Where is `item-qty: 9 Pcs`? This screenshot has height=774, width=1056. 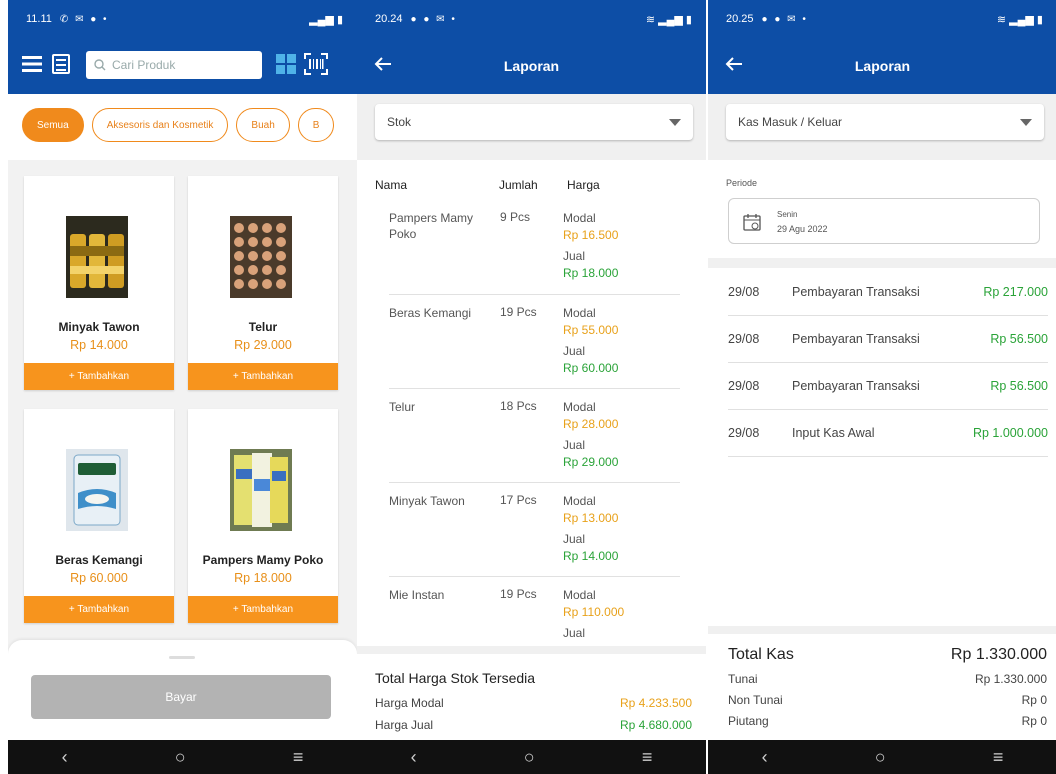 item-qty: 9 Pcs is located at coordinates (515, 217).